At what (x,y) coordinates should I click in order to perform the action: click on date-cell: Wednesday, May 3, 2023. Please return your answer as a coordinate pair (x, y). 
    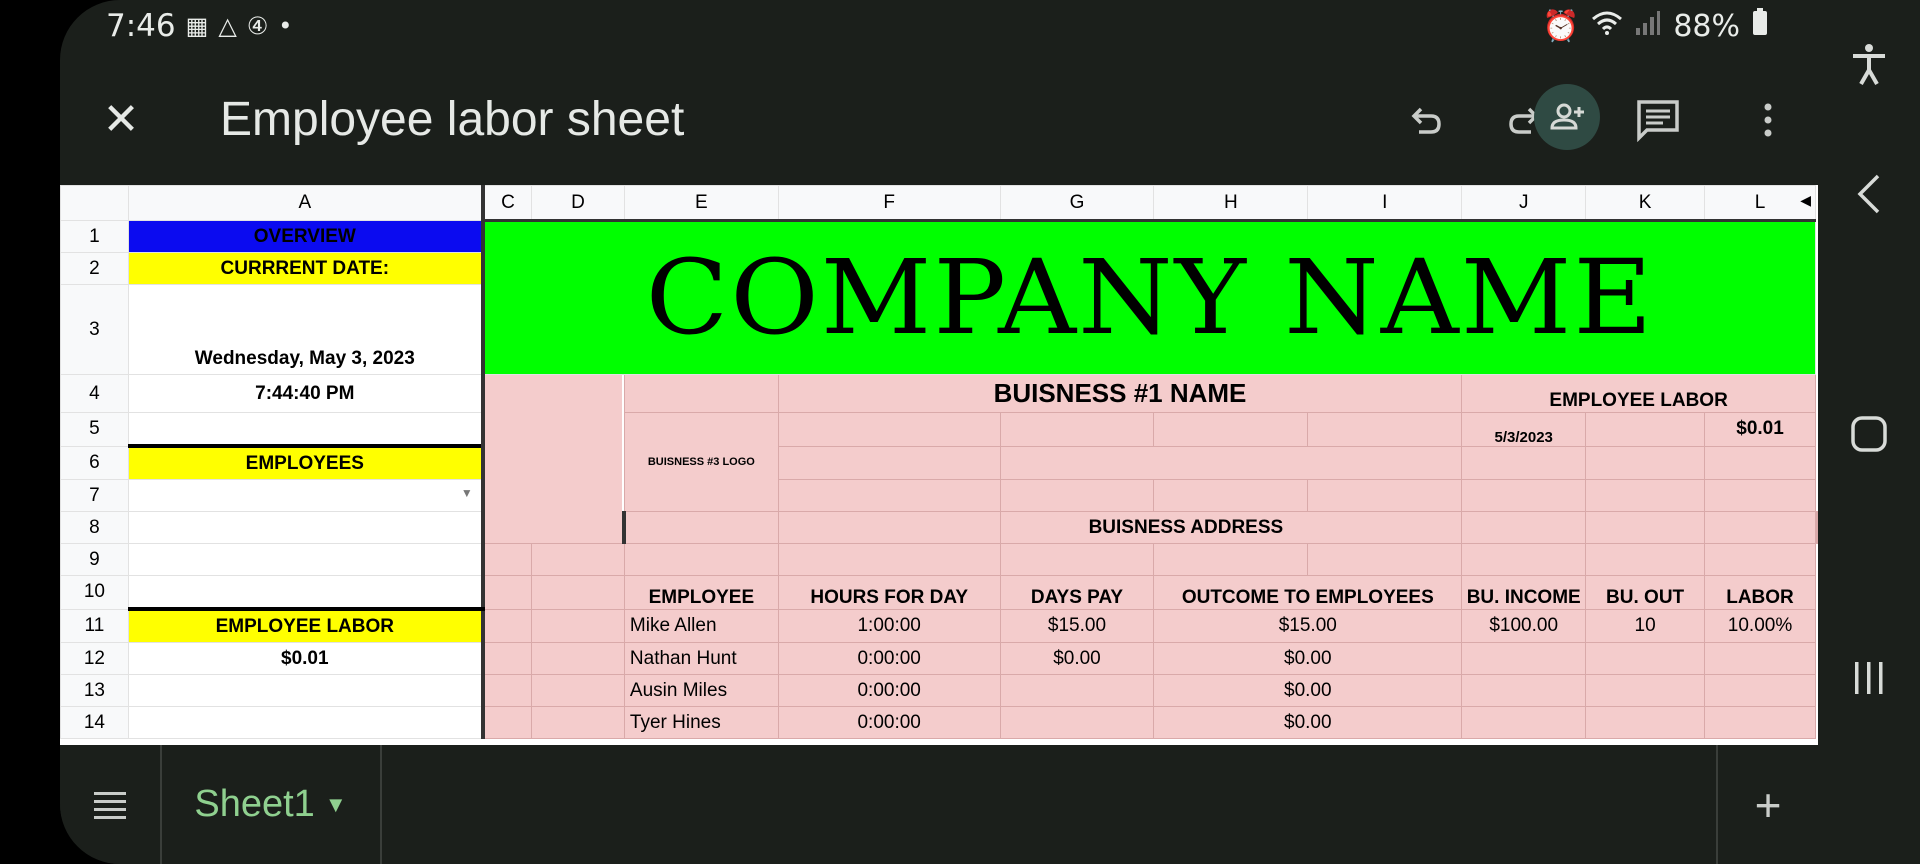
    Looking at the image, I should click on (305, 329).